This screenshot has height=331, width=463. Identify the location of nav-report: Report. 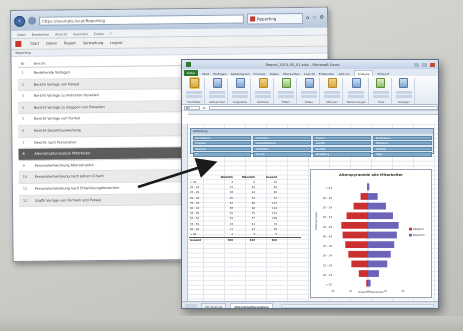
(70, 43).